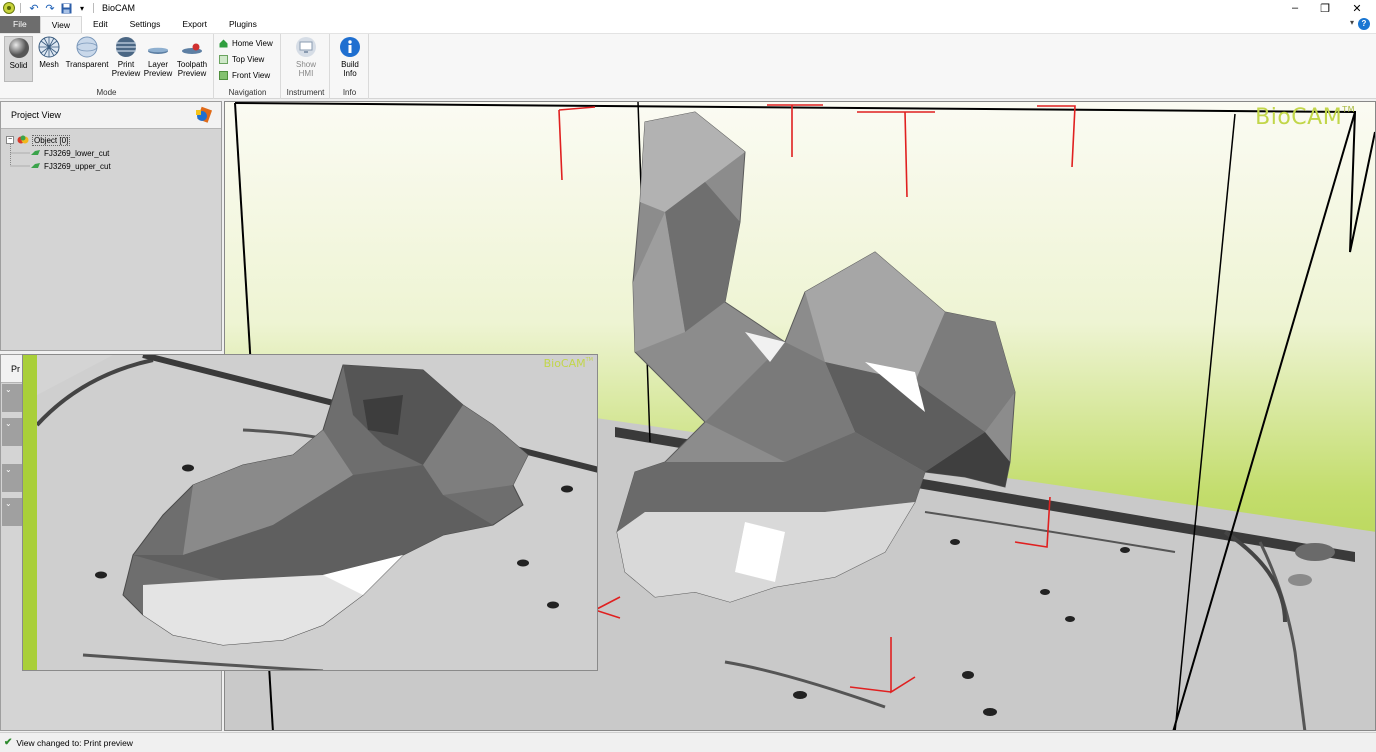  What do you see at coordinates (248, 66) in the screenshot?
I see `navigation-group: Home View Top View Front View Navigation` at bounding box center [248, 66].